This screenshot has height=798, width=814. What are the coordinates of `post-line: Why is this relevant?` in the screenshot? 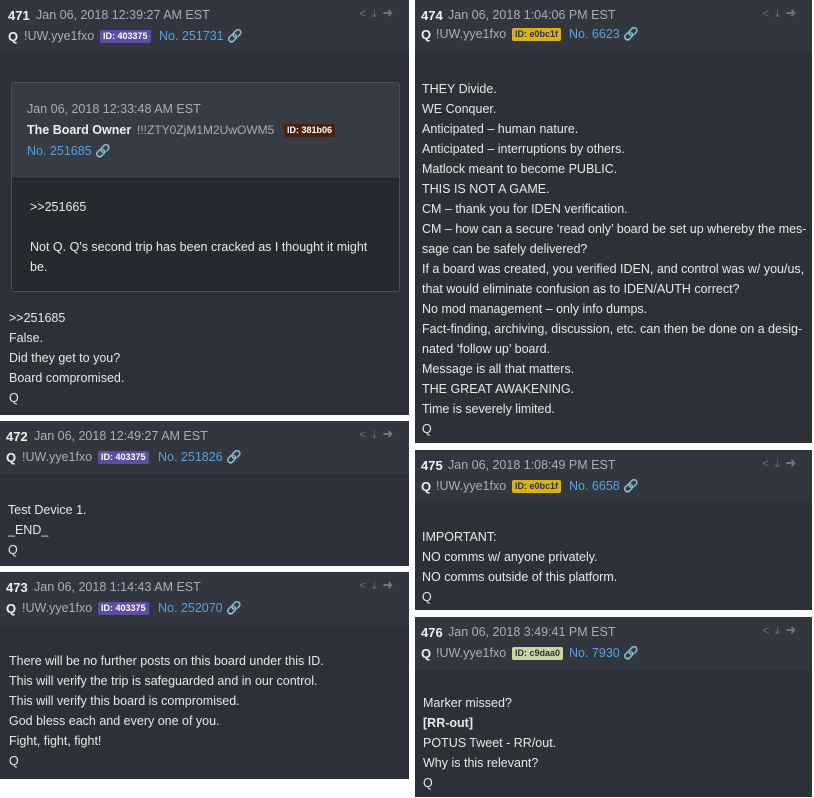 It's located at (481, 763).